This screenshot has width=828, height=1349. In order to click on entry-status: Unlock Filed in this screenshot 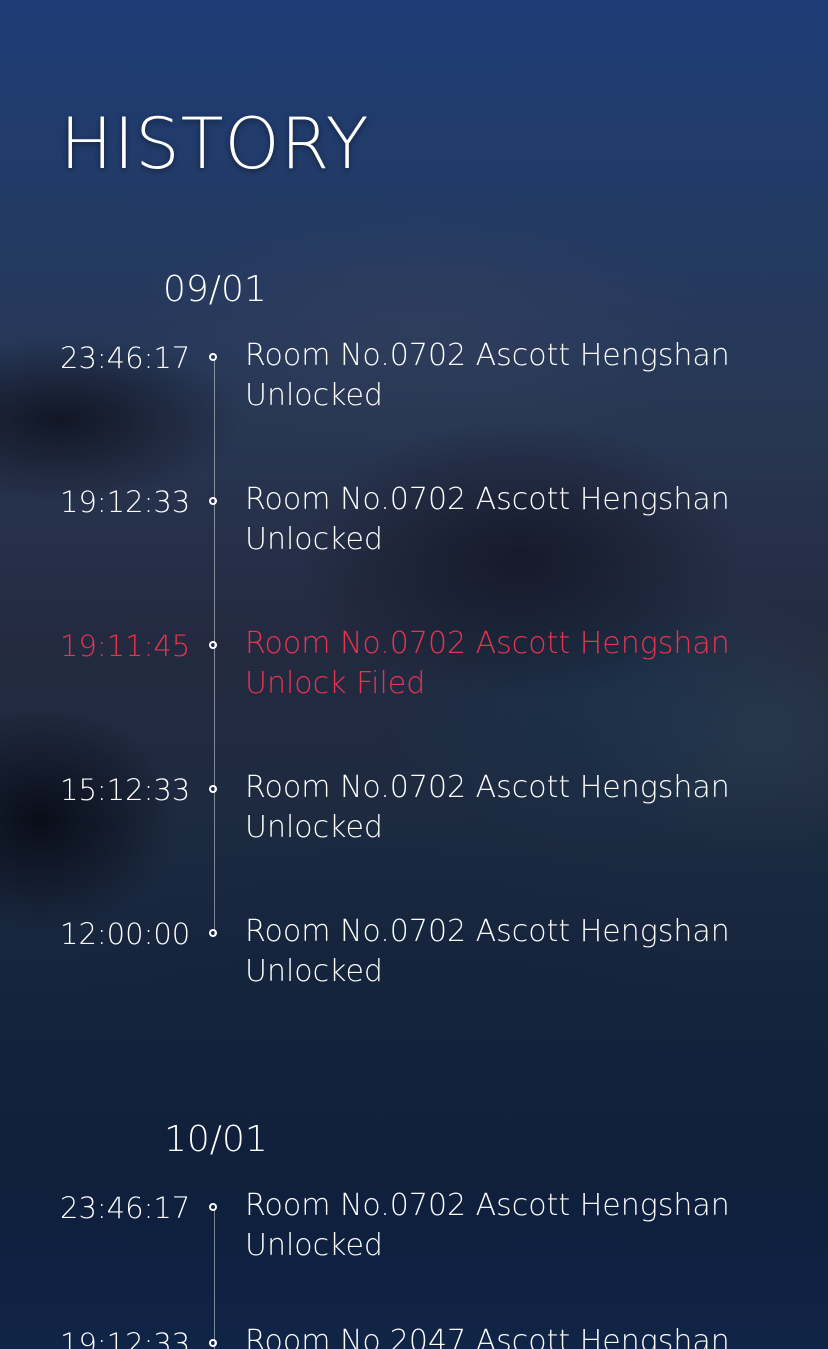, I will do `click(335, 683)`.